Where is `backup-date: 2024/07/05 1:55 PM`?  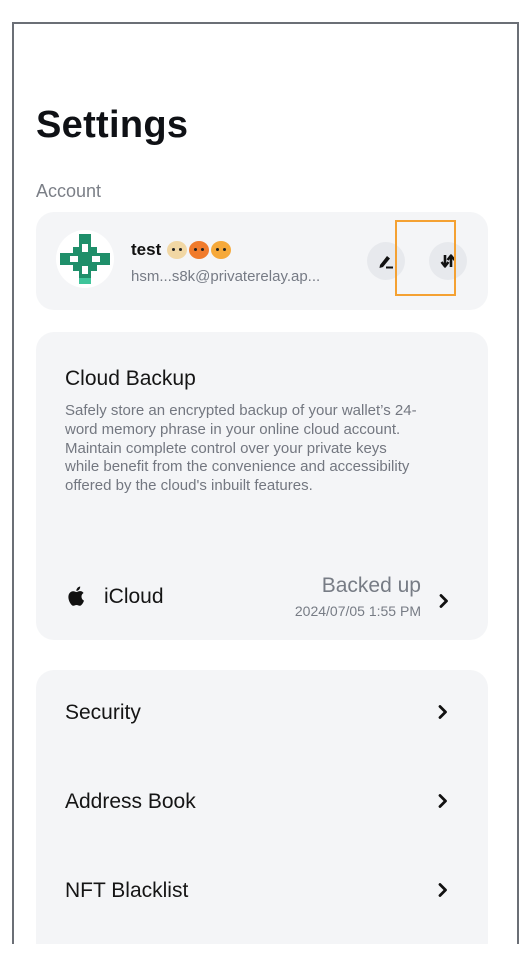 backup-date: 2024/07/05 1:55 PM is located at coordinates (357, 611).